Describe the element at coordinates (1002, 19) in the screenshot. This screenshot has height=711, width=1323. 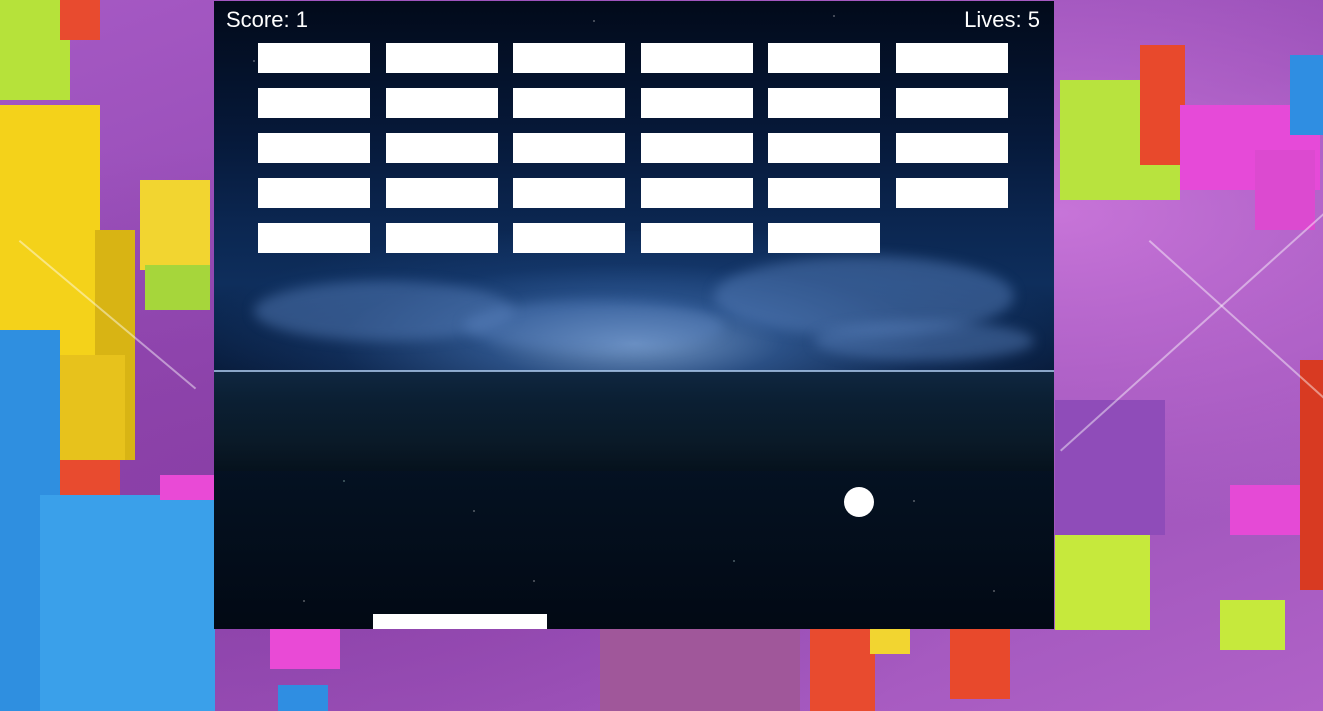
I see `lives-label: Lives: 5` at that location.